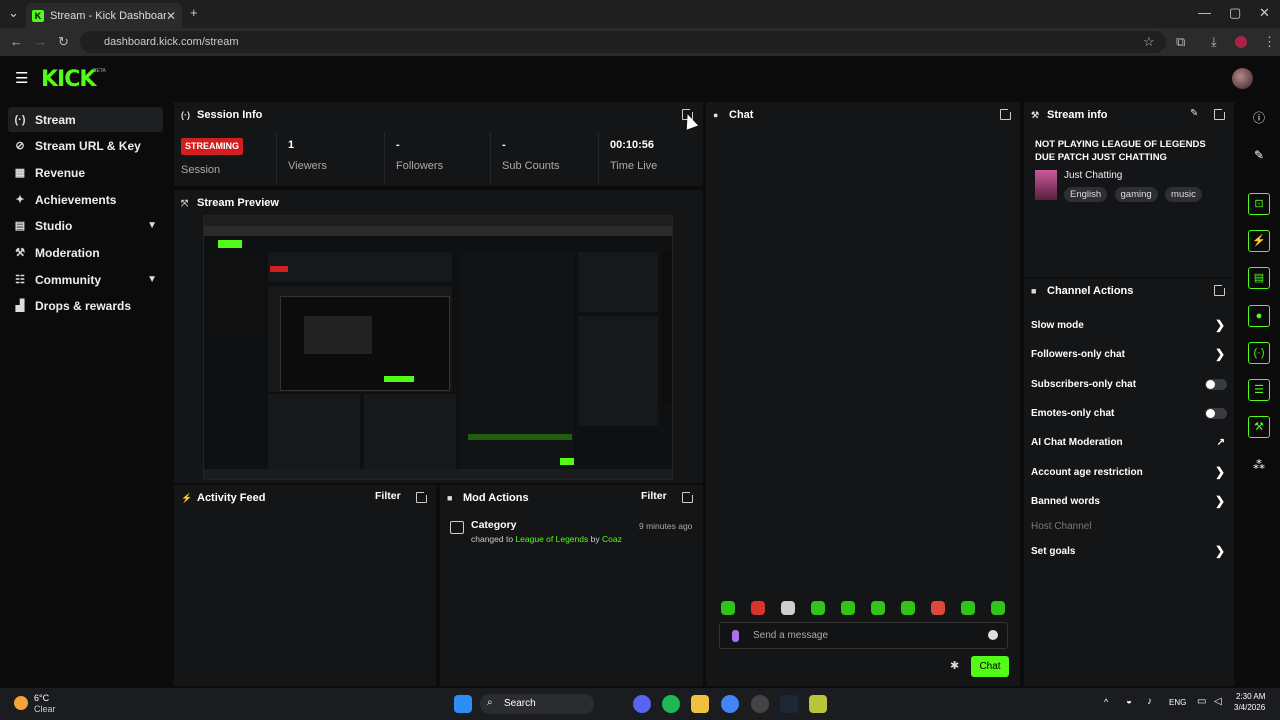 The width and height of the screenshot is (1280, 720). I want to click on info-icon: ⓘ, so click(1259, 118).